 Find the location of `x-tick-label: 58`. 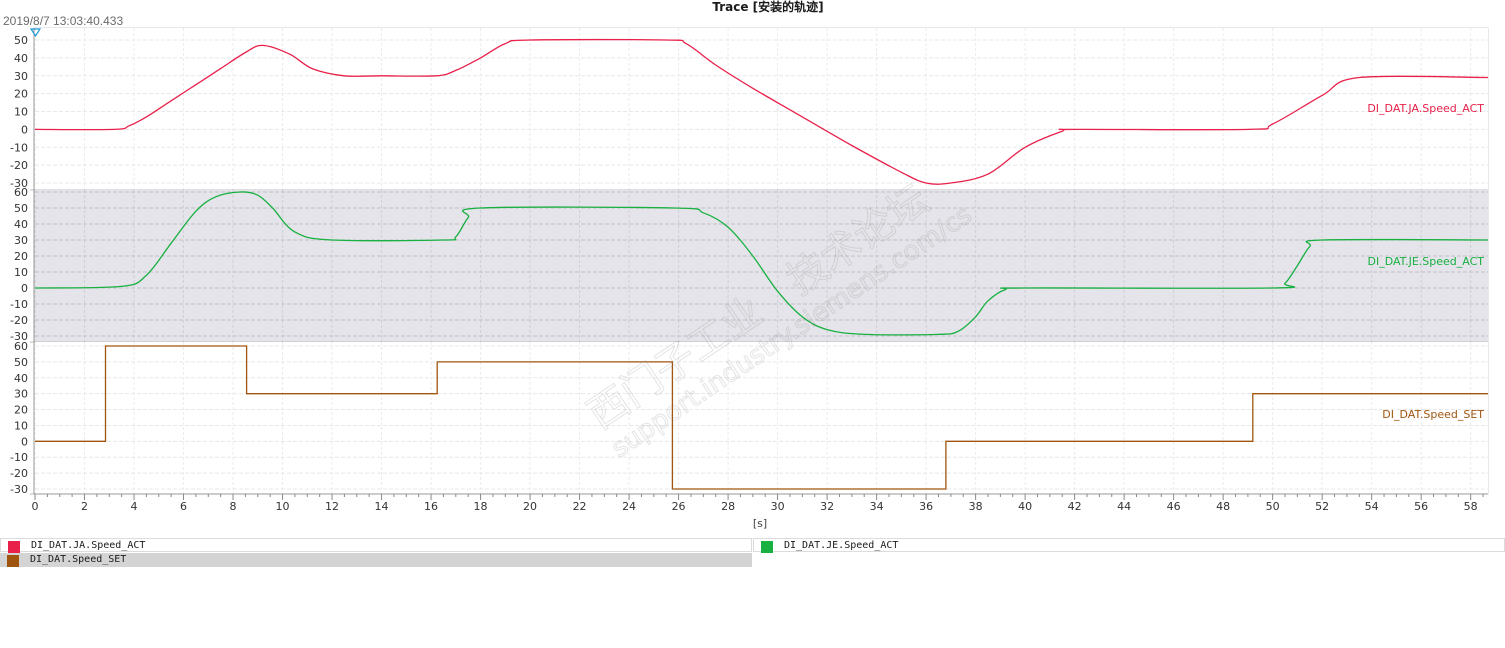

x-tick-label: 58 is located at coordinates (1471, 506).